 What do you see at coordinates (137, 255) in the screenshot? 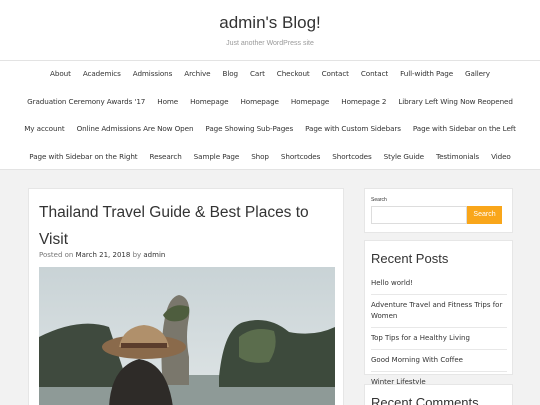
I see `by-label: by` at bounding box center [137, 255].